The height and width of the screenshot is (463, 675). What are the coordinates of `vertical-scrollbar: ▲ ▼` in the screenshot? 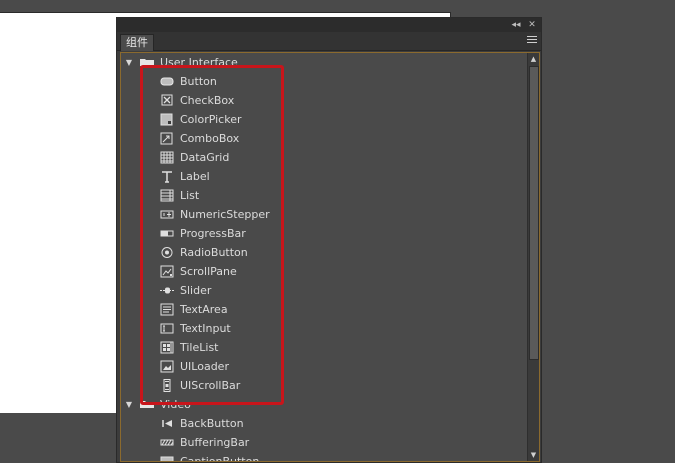 It's located at (533, 257).